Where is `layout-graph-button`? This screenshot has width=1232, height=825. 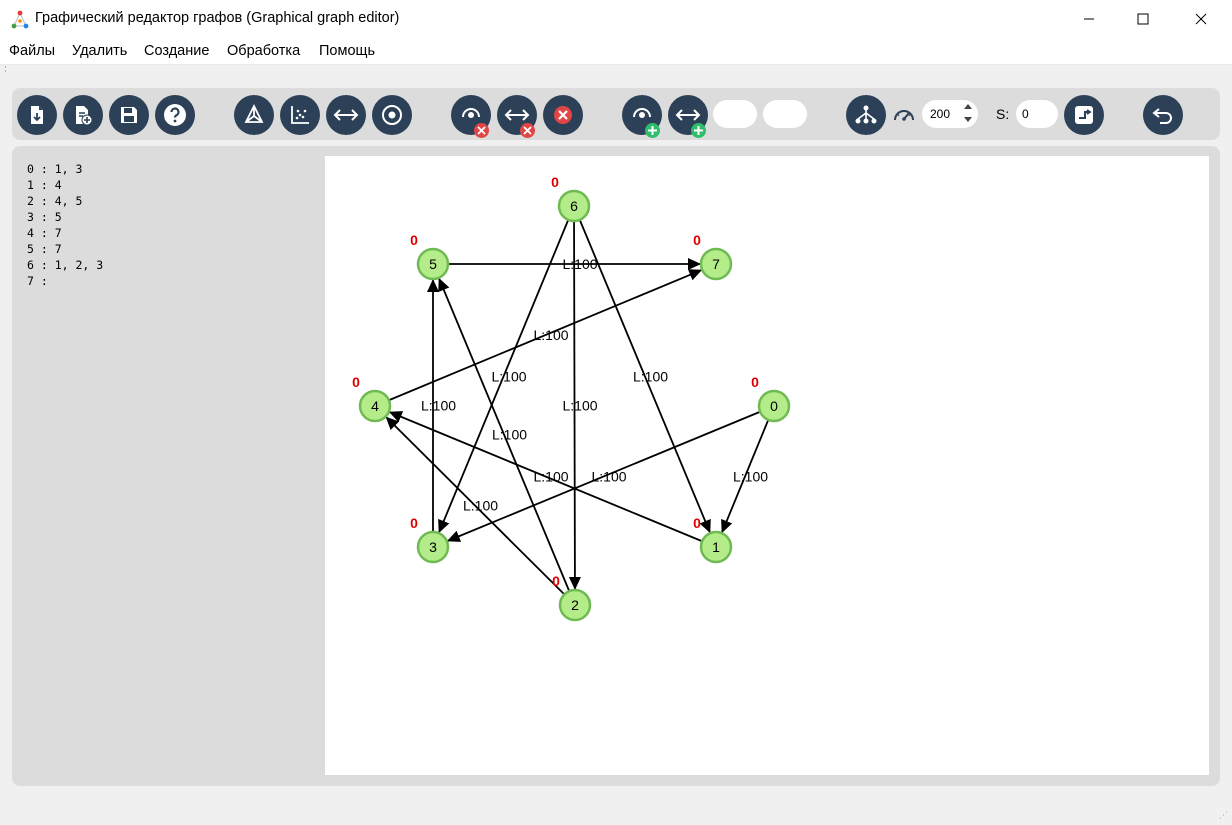
layout-graph-button is located at coordinates (254, 115).